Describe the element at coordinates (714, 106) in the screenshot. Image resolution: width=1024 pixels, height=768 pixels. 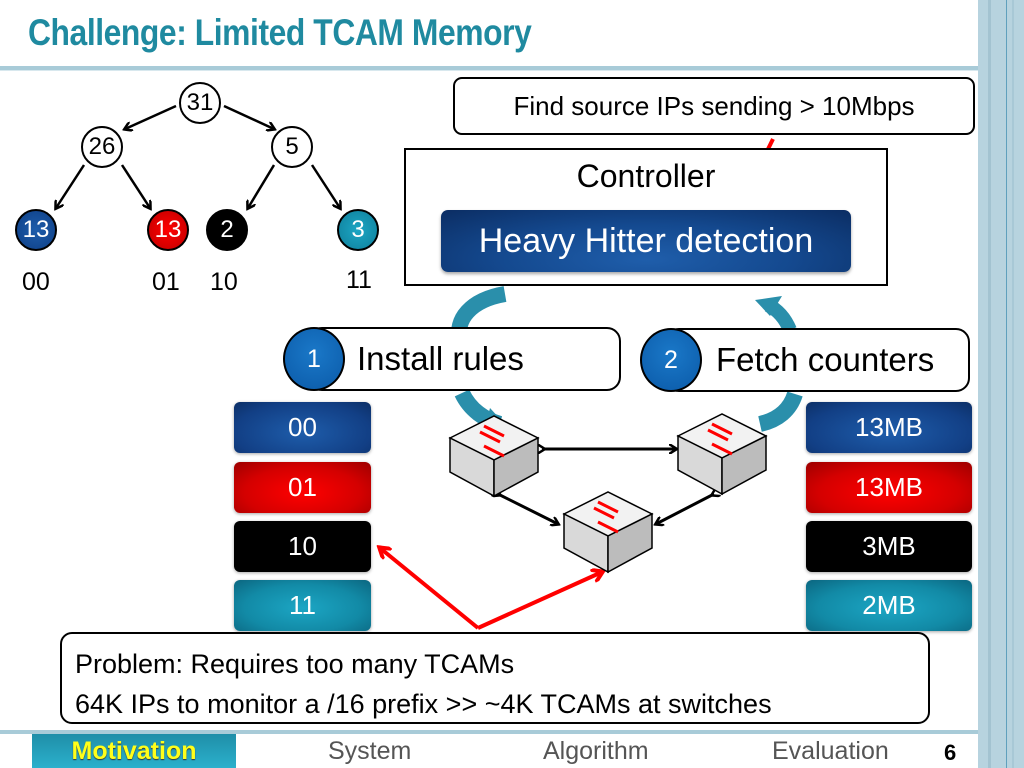
I see `query-callout: Find source IPs sending > 10Mbps` at that location.